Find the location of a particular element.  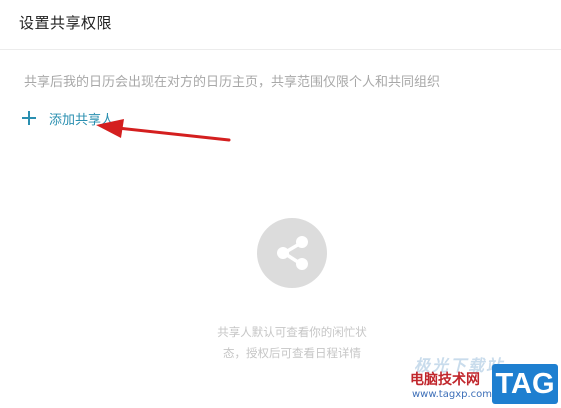

empty-state-circle is located at coordinates (292, 253).